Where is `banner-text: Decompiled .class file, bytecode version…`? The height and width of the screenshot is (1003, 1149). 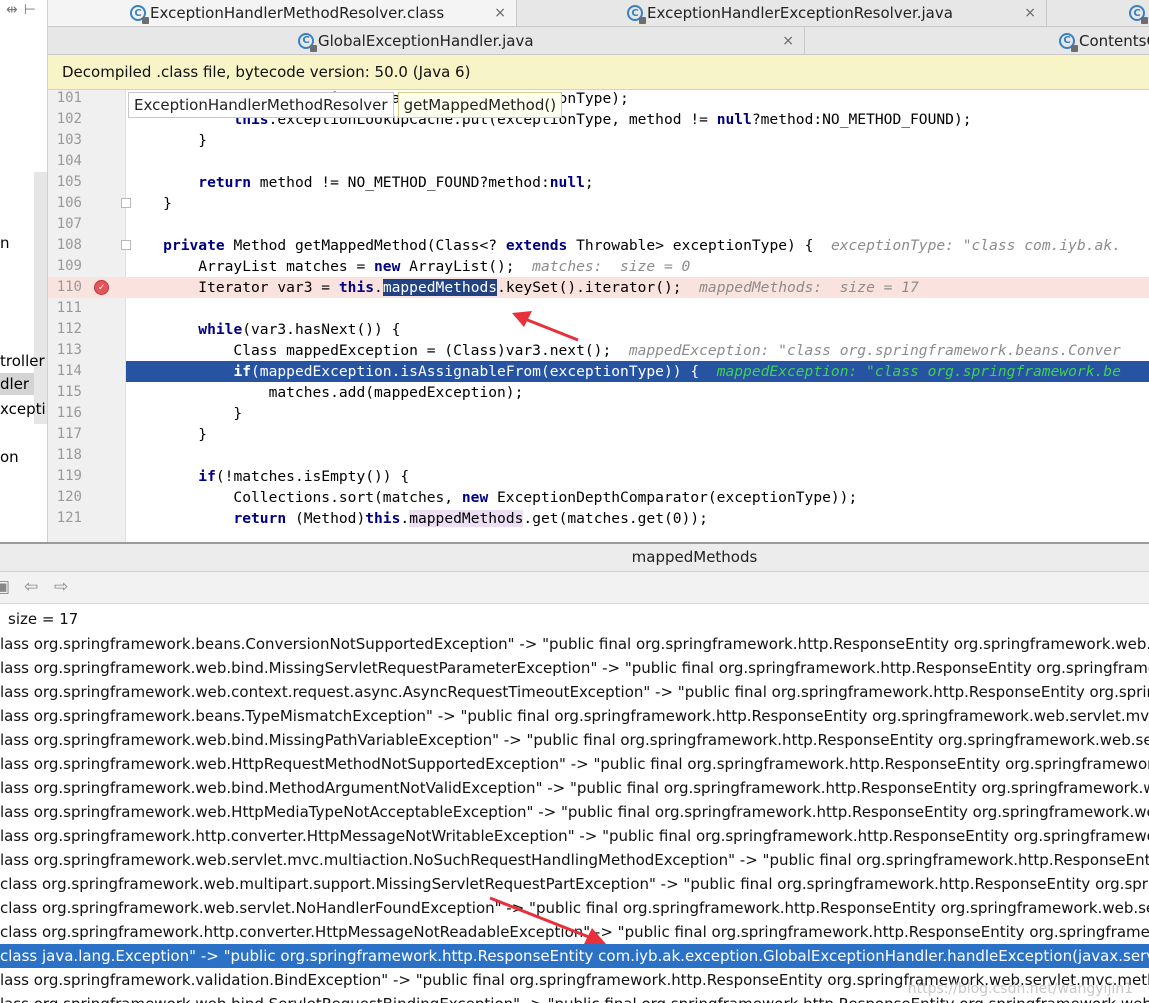
banner-text: Decompiled .class file, bytecode version… is located at coordinates (266, 72).